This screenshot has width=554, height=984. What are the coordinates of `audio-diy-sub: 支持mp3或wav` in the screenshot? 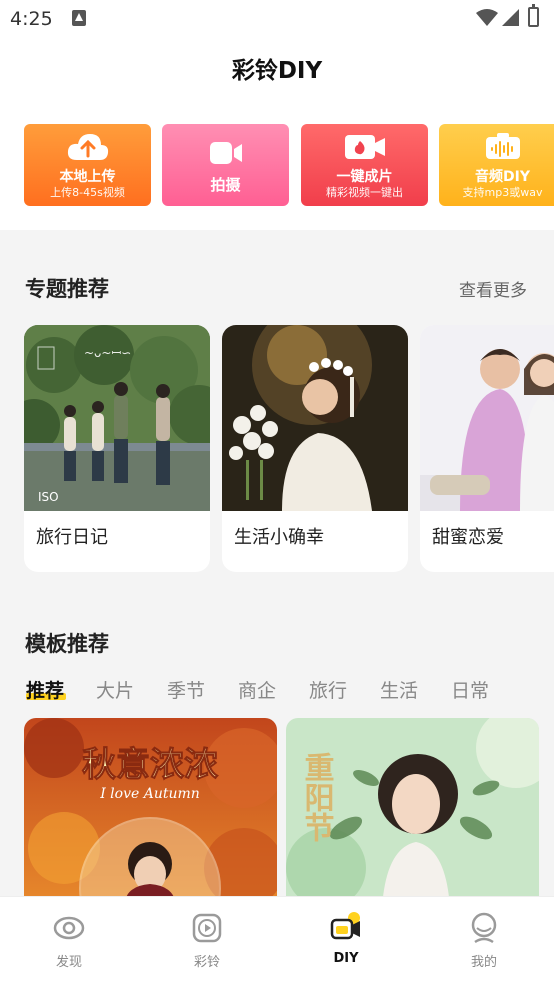 It's located at (502, 192).